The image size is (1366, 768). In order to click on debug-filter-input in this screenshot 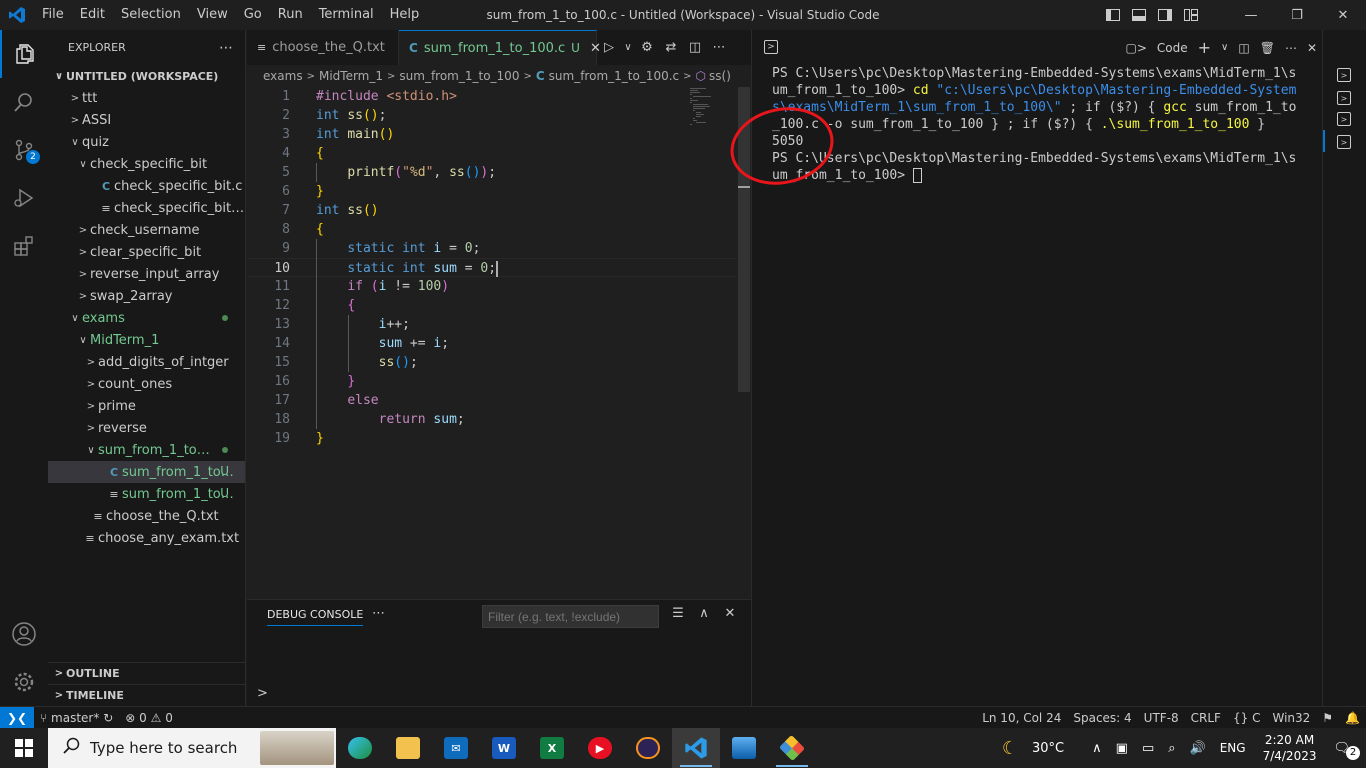, I will do `click(570, 616)`.